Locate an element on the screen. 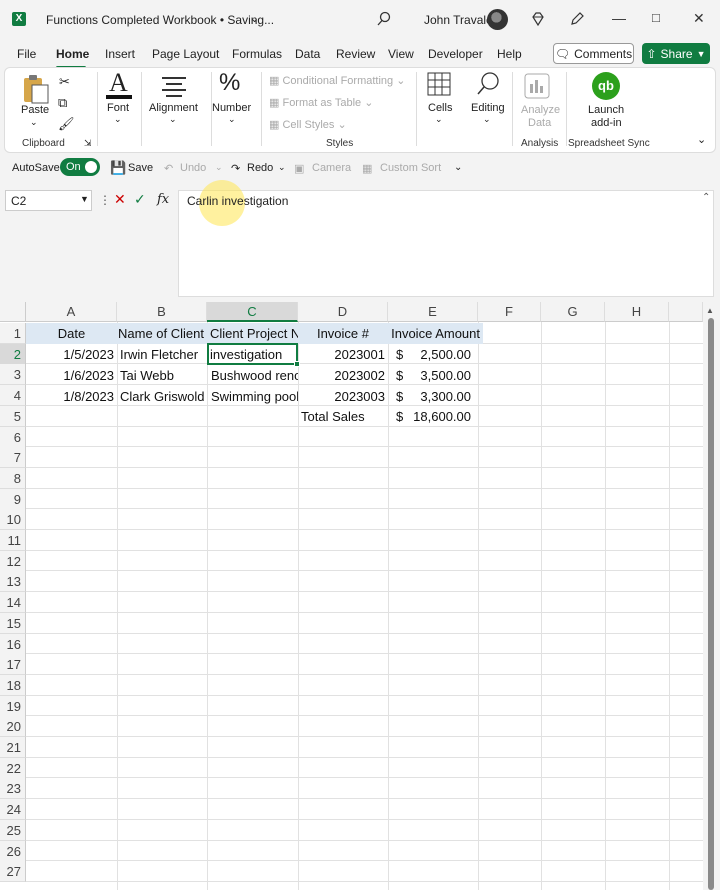 Image resolution: width=720 pixels, height=890 pixels. user-name: John Travale is located at coordinates (458, 20).